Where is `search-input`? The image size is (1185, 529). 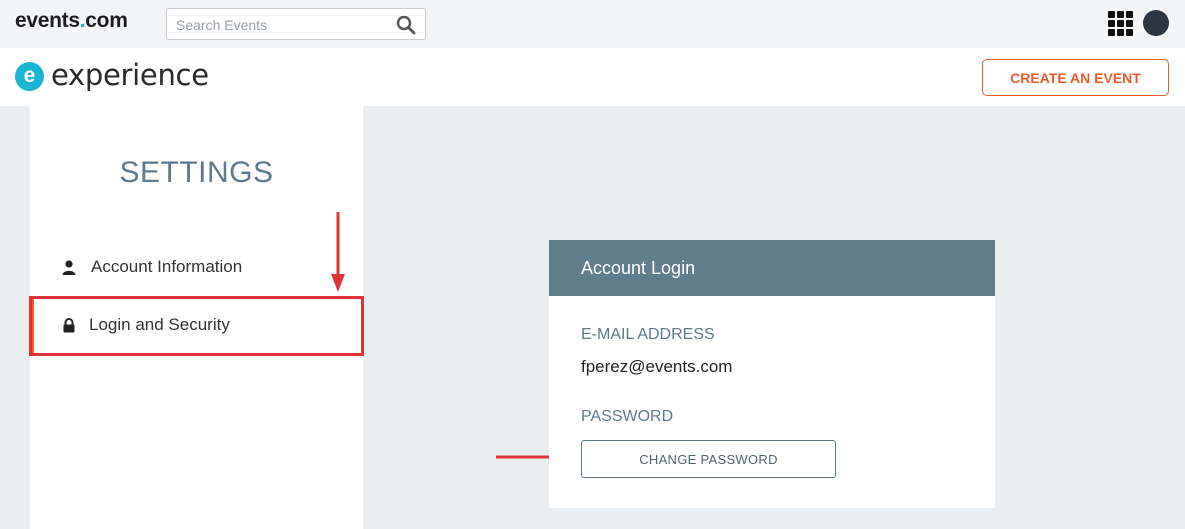
search-input is located at coordinates (281, 25).